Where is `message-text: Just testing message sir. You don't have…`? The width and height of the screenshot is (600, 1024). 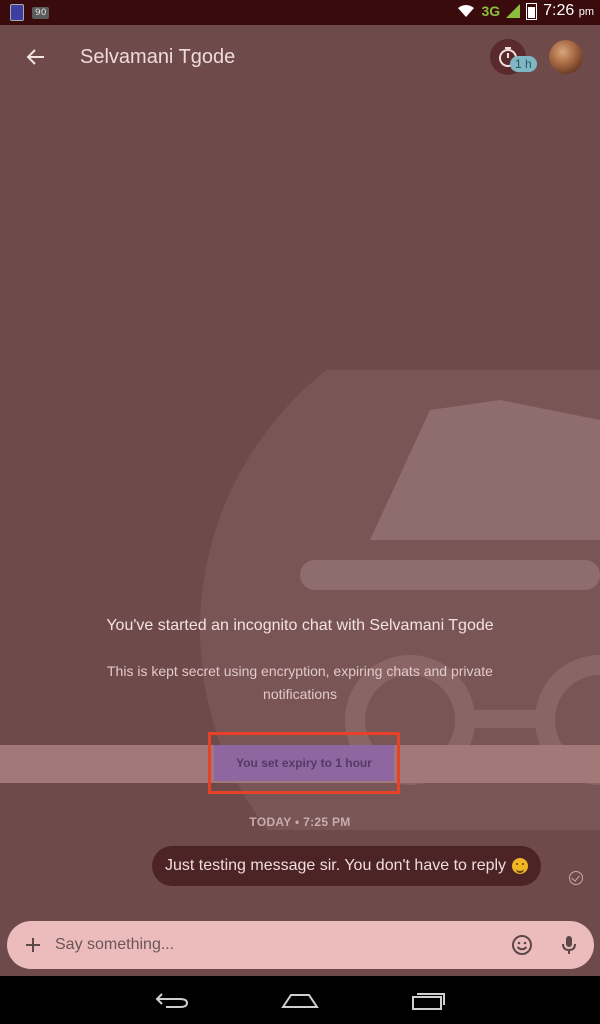
message-text: Just testing message sir. You don't have… is located at coordinates (336, 865).